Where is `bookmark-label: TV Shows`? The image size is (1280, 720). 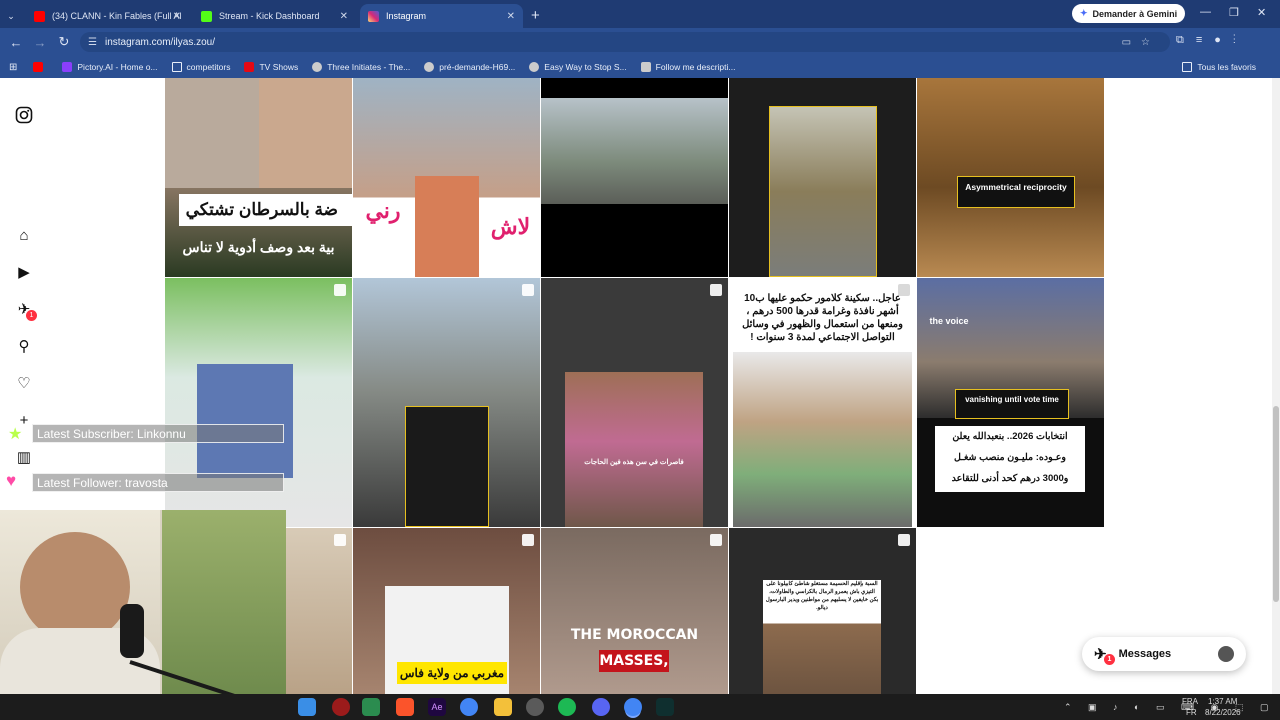 bookmark-label: TV Shows is located at coordinates (279, 67).